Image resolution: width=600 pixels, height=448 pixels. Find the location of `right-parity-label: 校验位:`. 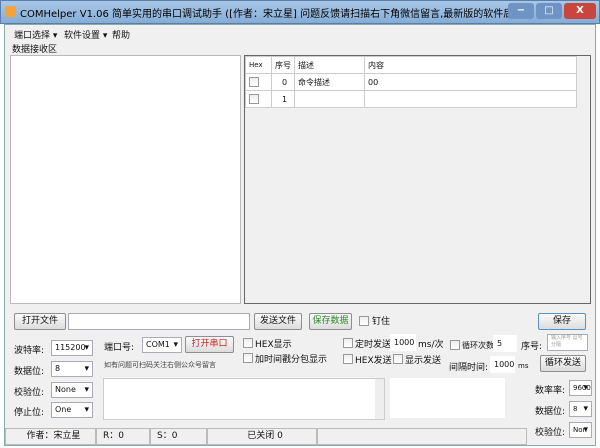

right-parity-label: 校验位: is located at coordinates (550, 433).